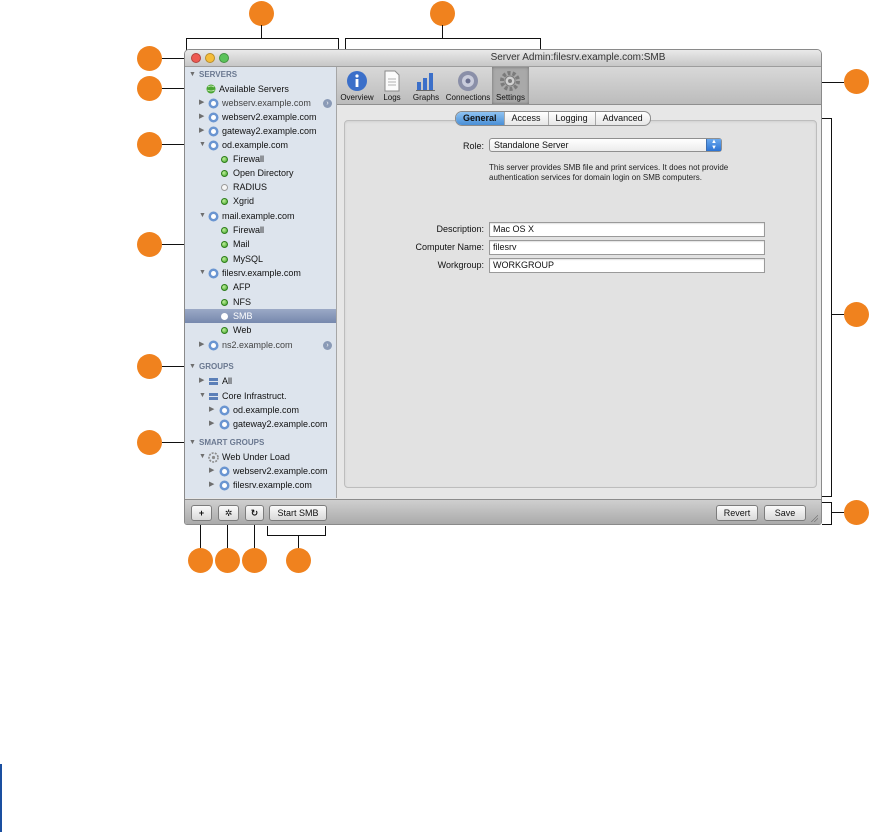 The image size is (869, 832). Describe the element at coordinates (425, 82) in the screenshot. I see `bar-graph-icon` at that location.